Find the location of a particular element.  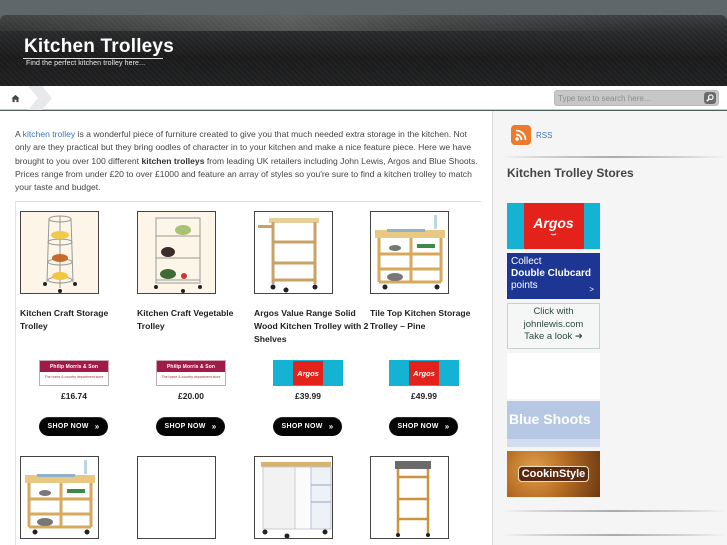

breadcrumb-chevron is located at coordinates (40, 98).